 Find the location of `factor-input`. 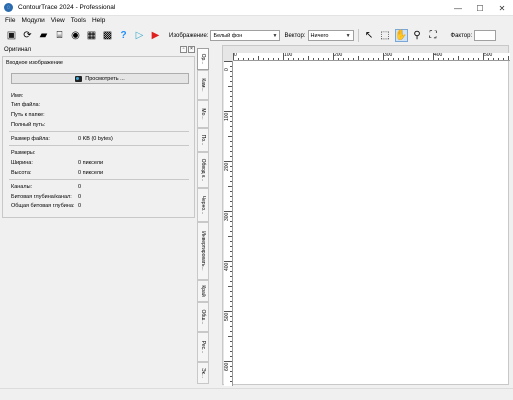

factor-input is located at coordinates (485, 35).